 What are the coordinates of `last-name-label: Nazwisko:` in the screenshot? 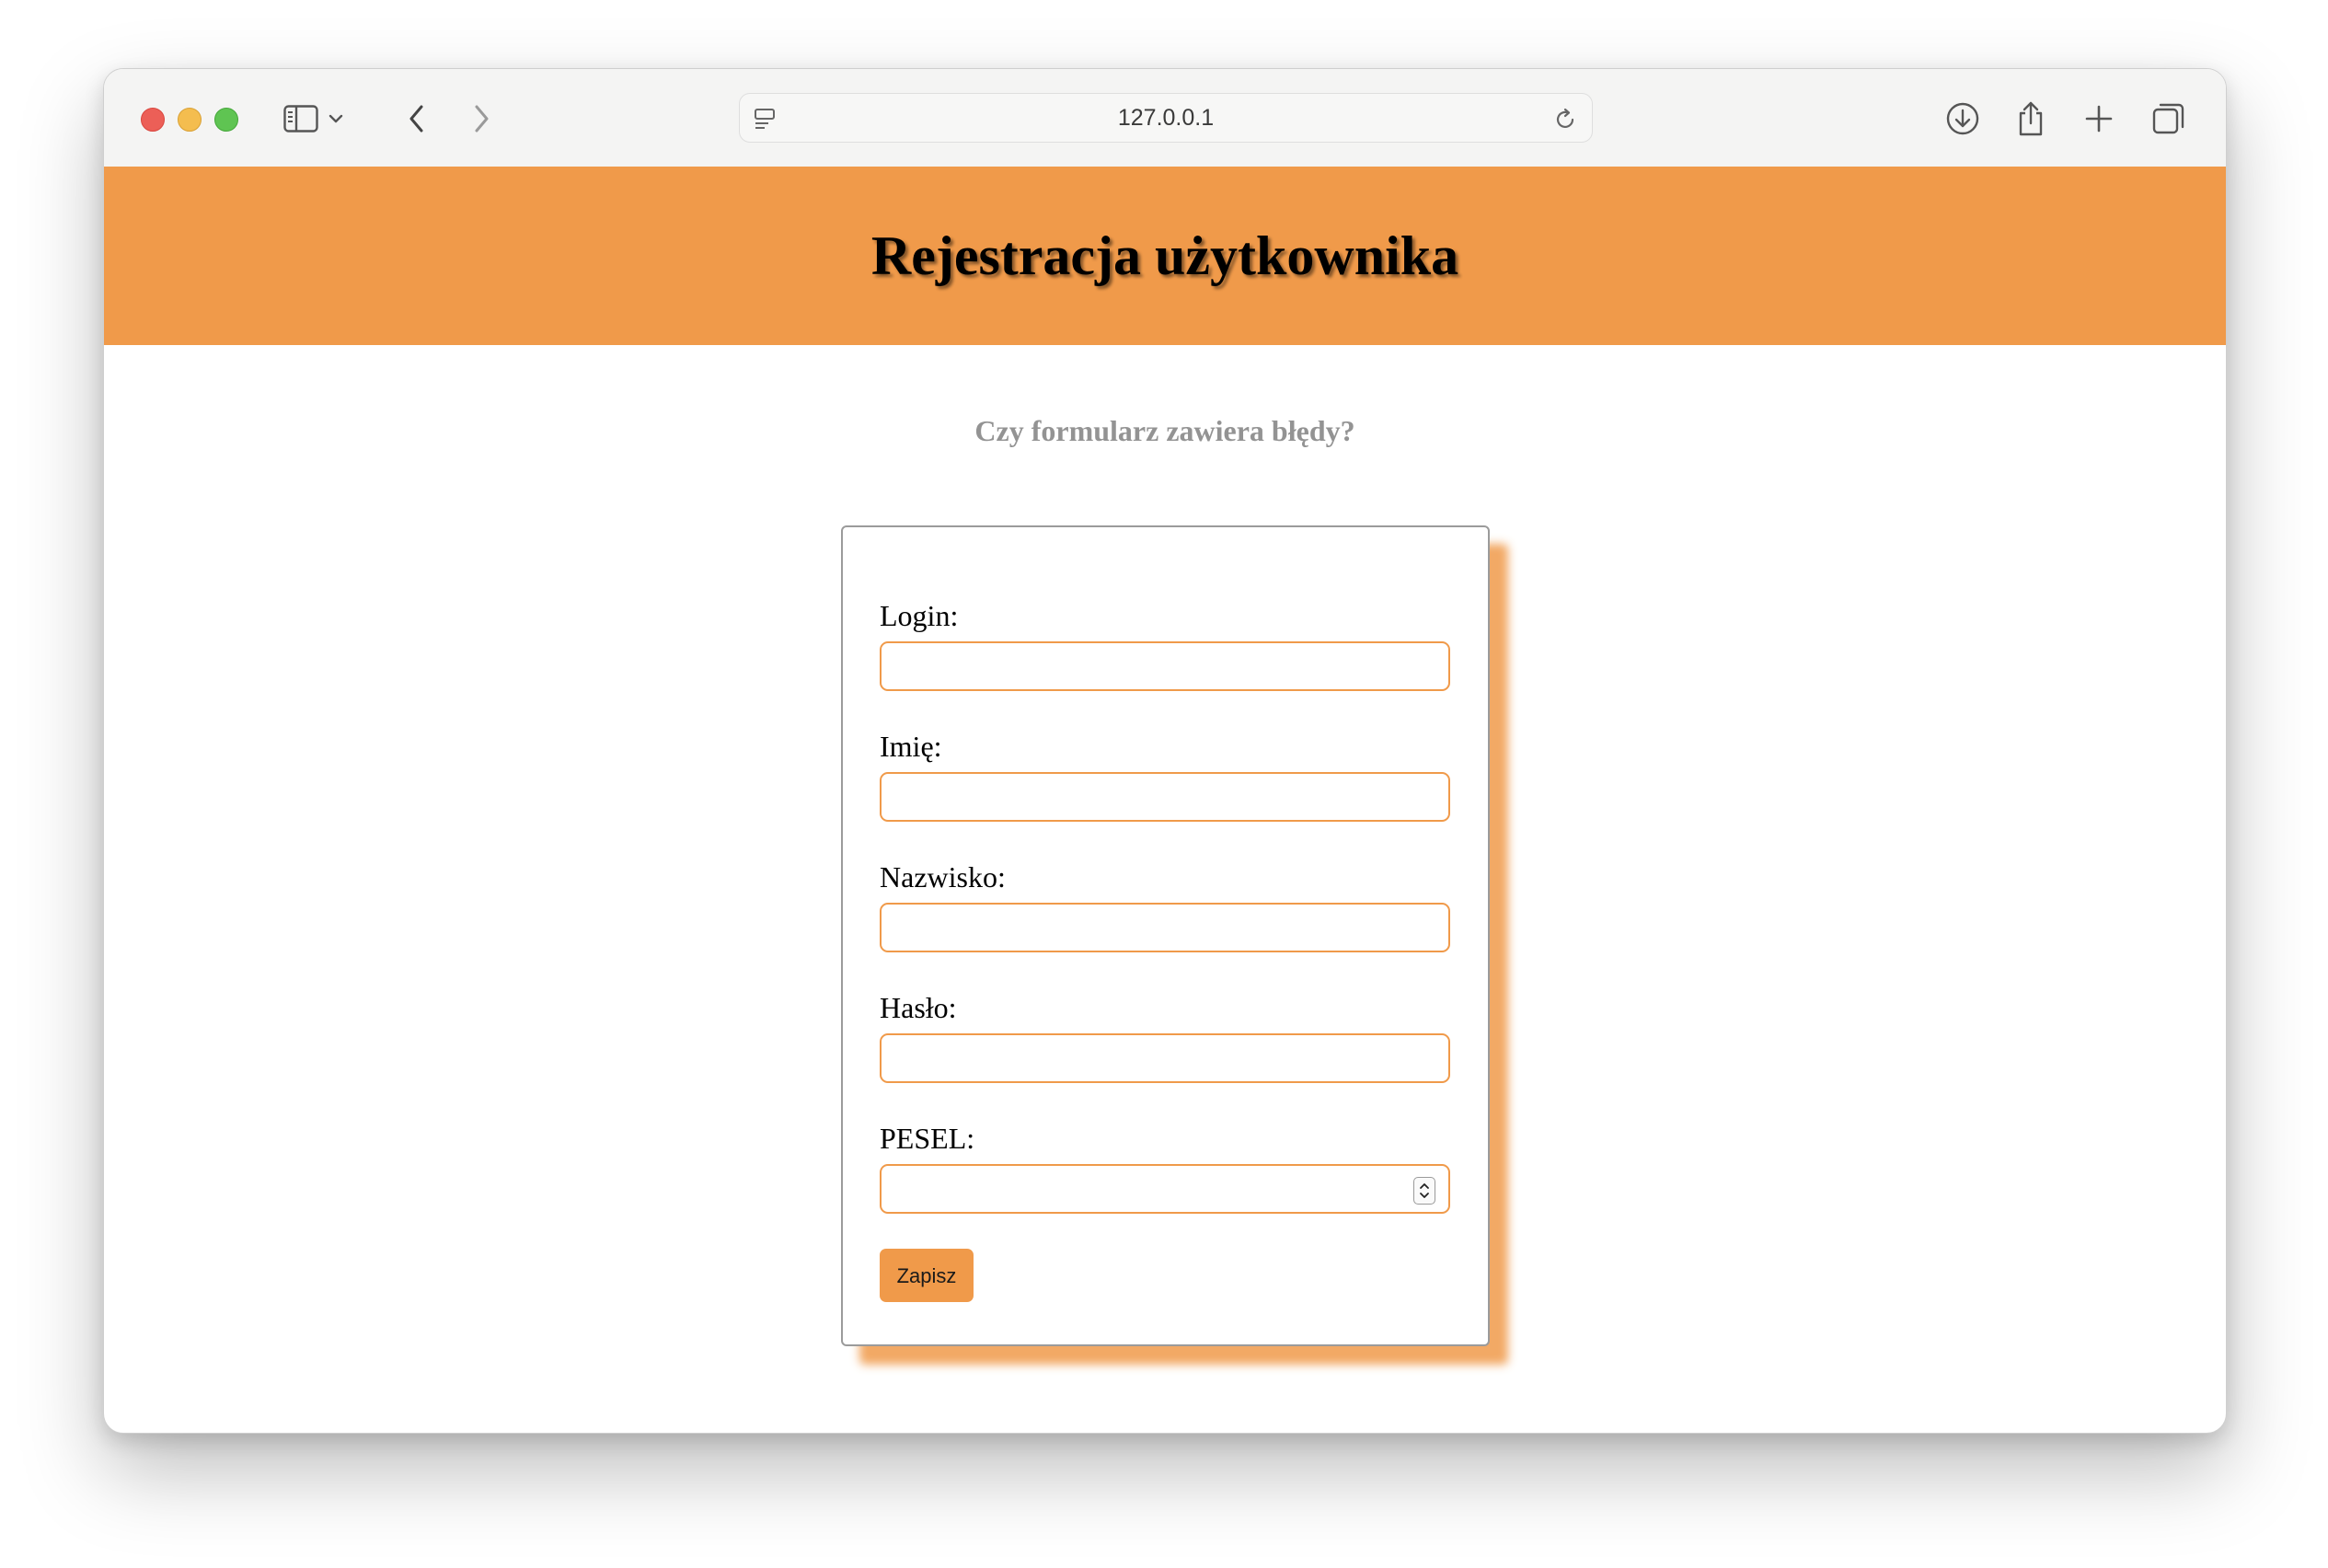 It's located at (943, 877).